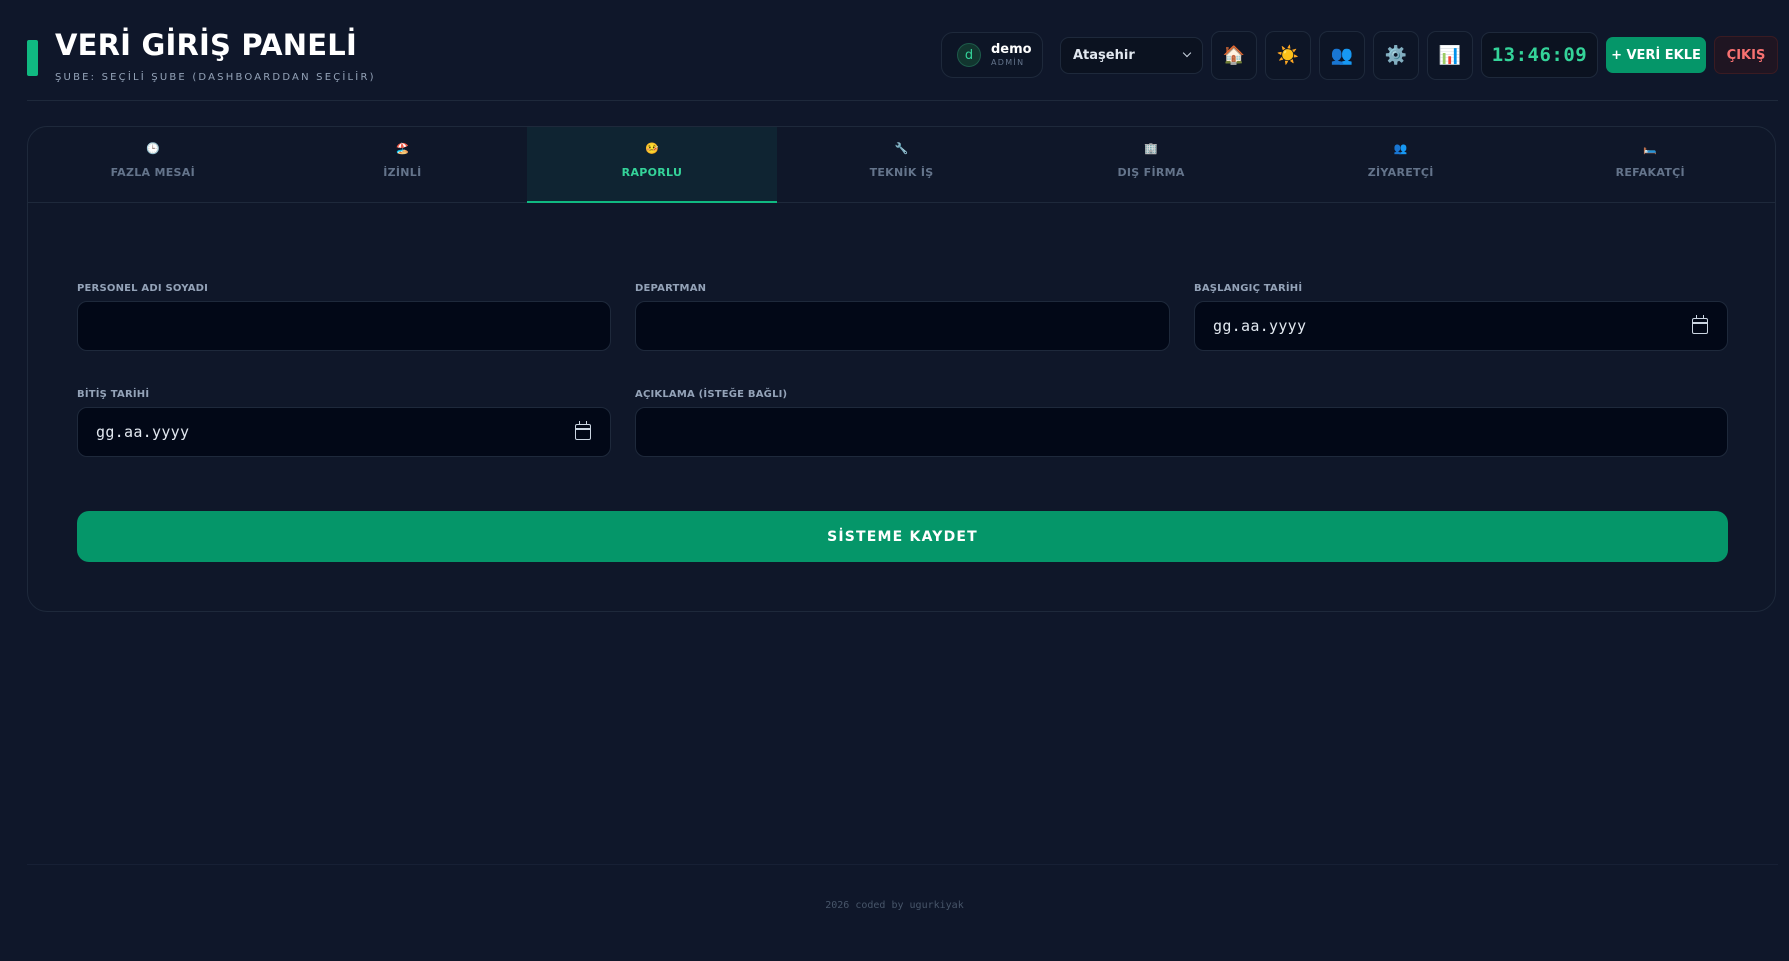  What do you see at coordinates (1260, 326) in the screenshot?
I see `baslangic-placeholder: gg.aa.yyyy` at bounding box center [1260, 326].